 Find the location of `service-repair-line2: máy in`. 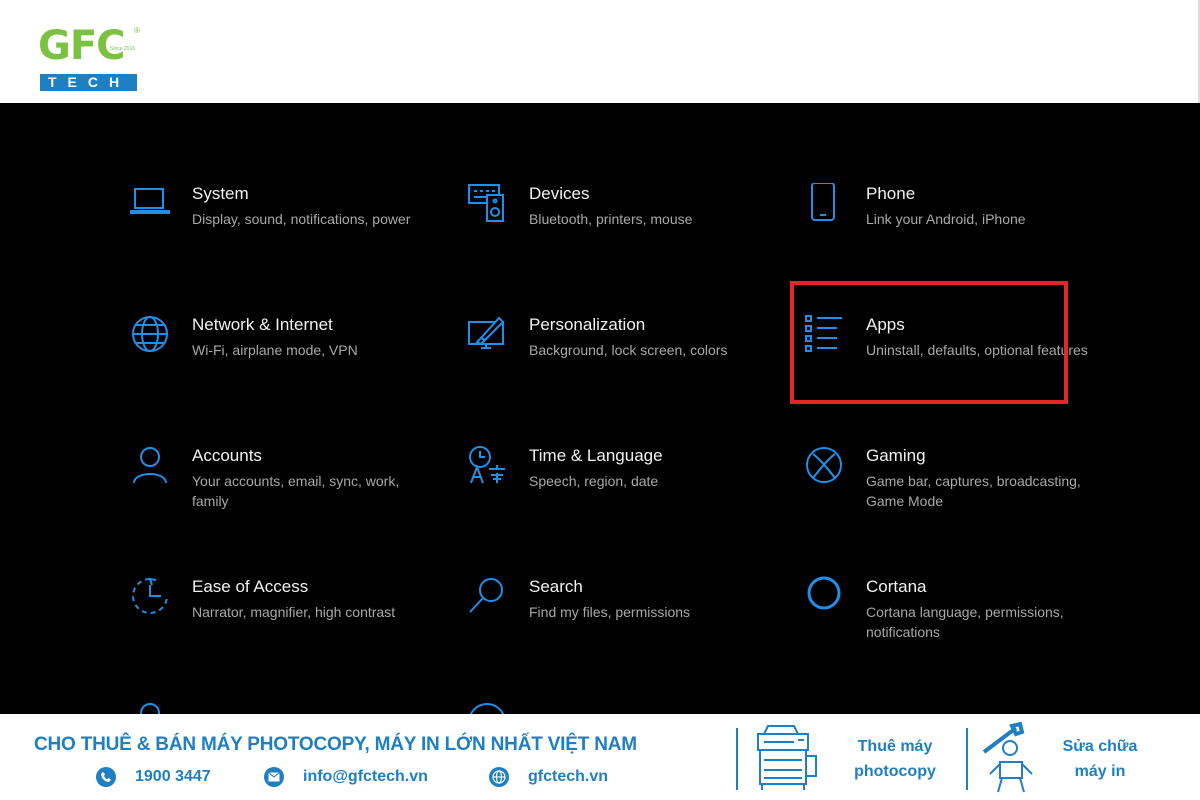

service-repair-line2: máy in is located at coordinates (1100, 771).